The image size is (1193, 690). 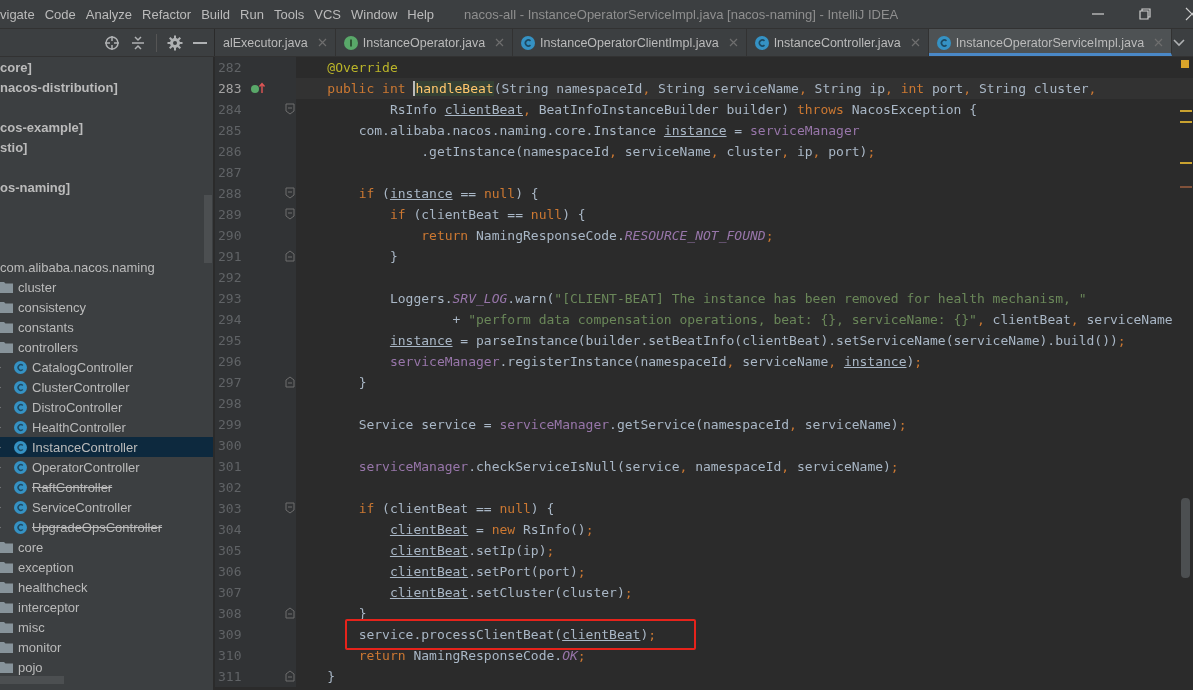 What do you see at coordinates (52, 307) in the screenshot?
I see `tree-item: consistency` at bounding box center [52, 307].